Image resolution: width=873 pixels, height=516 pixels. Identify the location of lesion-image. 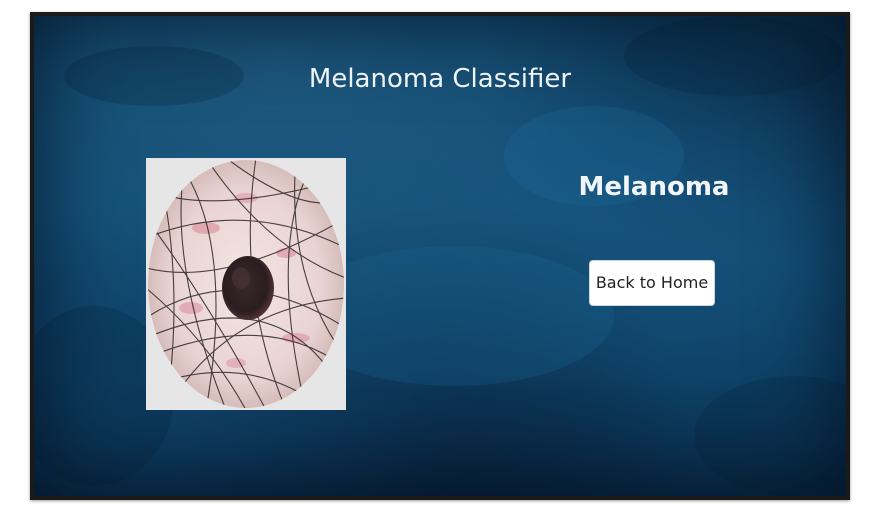
(246, 284).